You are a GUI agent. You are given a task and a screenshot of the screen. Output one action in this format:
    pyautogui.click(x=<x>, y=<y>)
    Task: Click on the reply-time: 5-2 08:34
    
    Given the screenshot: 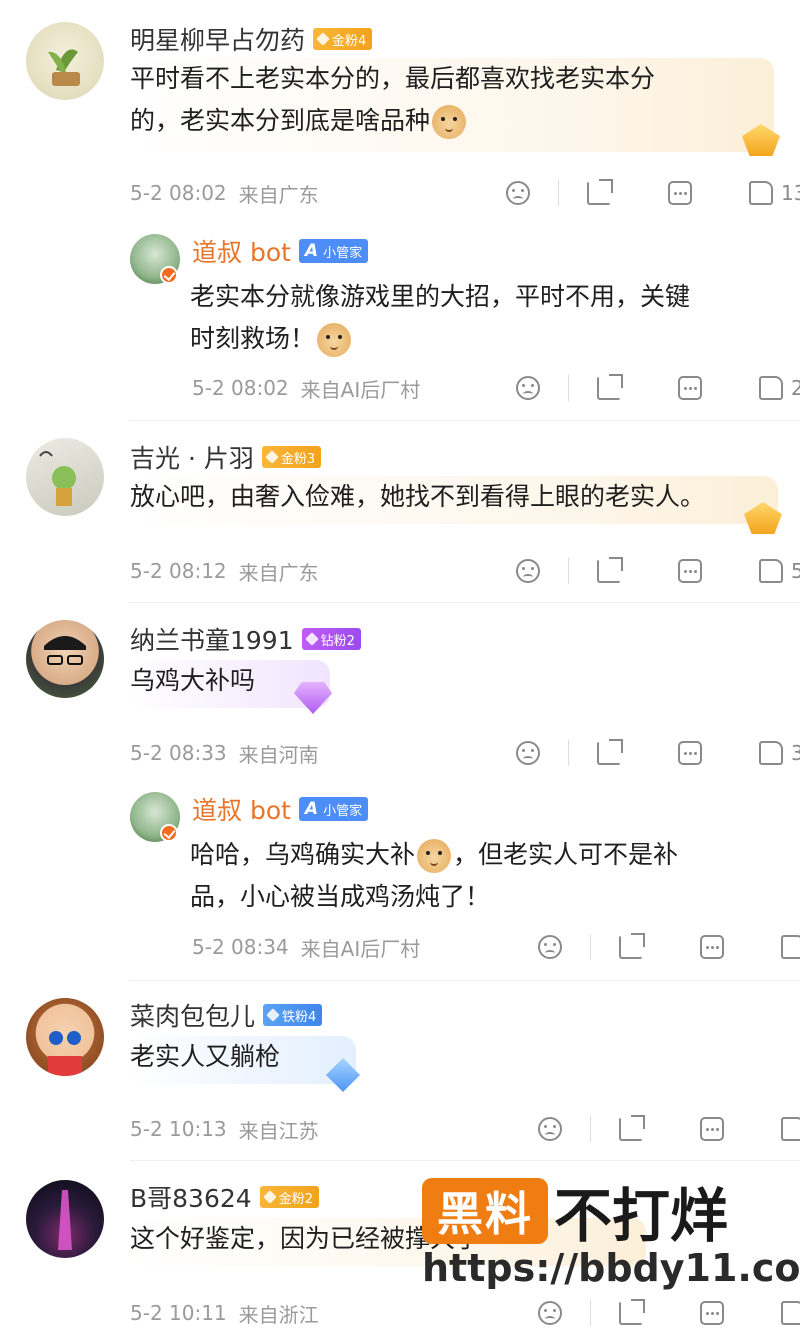 What is the action you would take?
    pyautogui.click(x=240, y=947)
    